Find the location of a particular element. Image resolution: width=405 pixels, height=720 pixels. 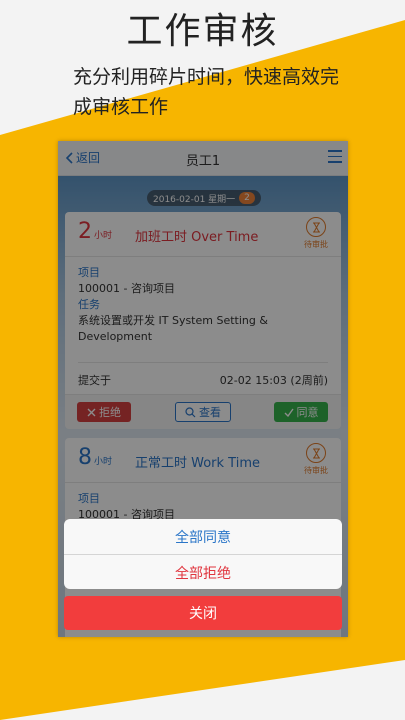

promo-headline: 工作审核 is located at coordinates (202, 31).